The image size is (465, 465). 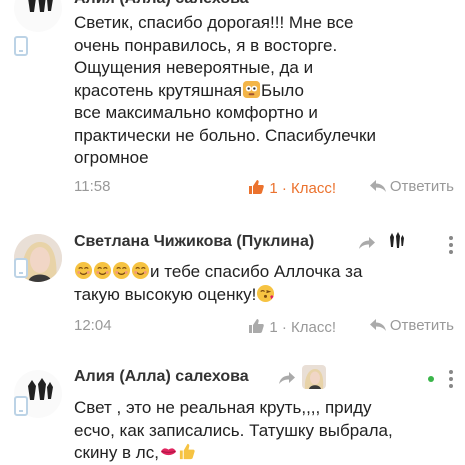 What do you see at coordinates (93, 325) in the screenshot?
I see `comment-time: 12:04` at bounding box center [93, 325].